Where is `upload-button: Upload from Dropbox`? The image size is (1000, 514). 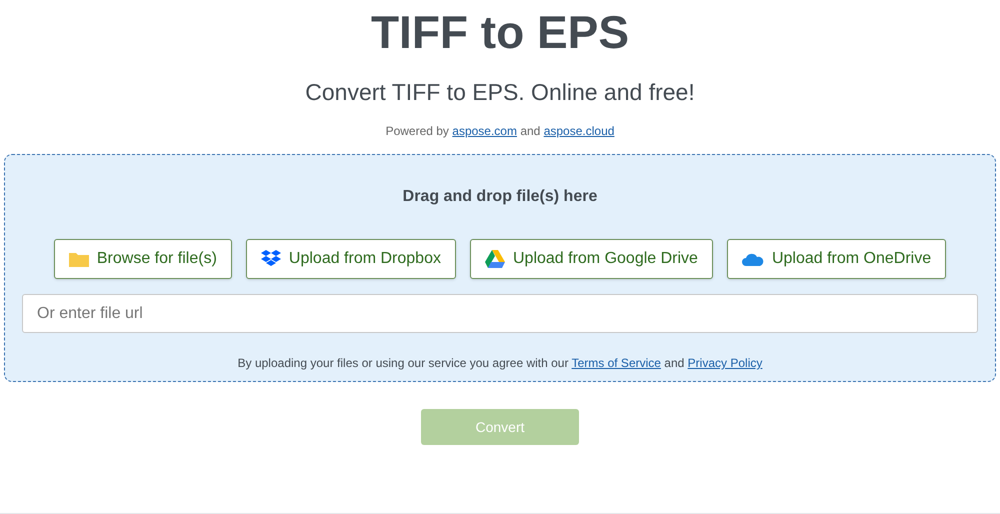 upload-button: Upload from Dropbox is located at coordinates (351, 259).